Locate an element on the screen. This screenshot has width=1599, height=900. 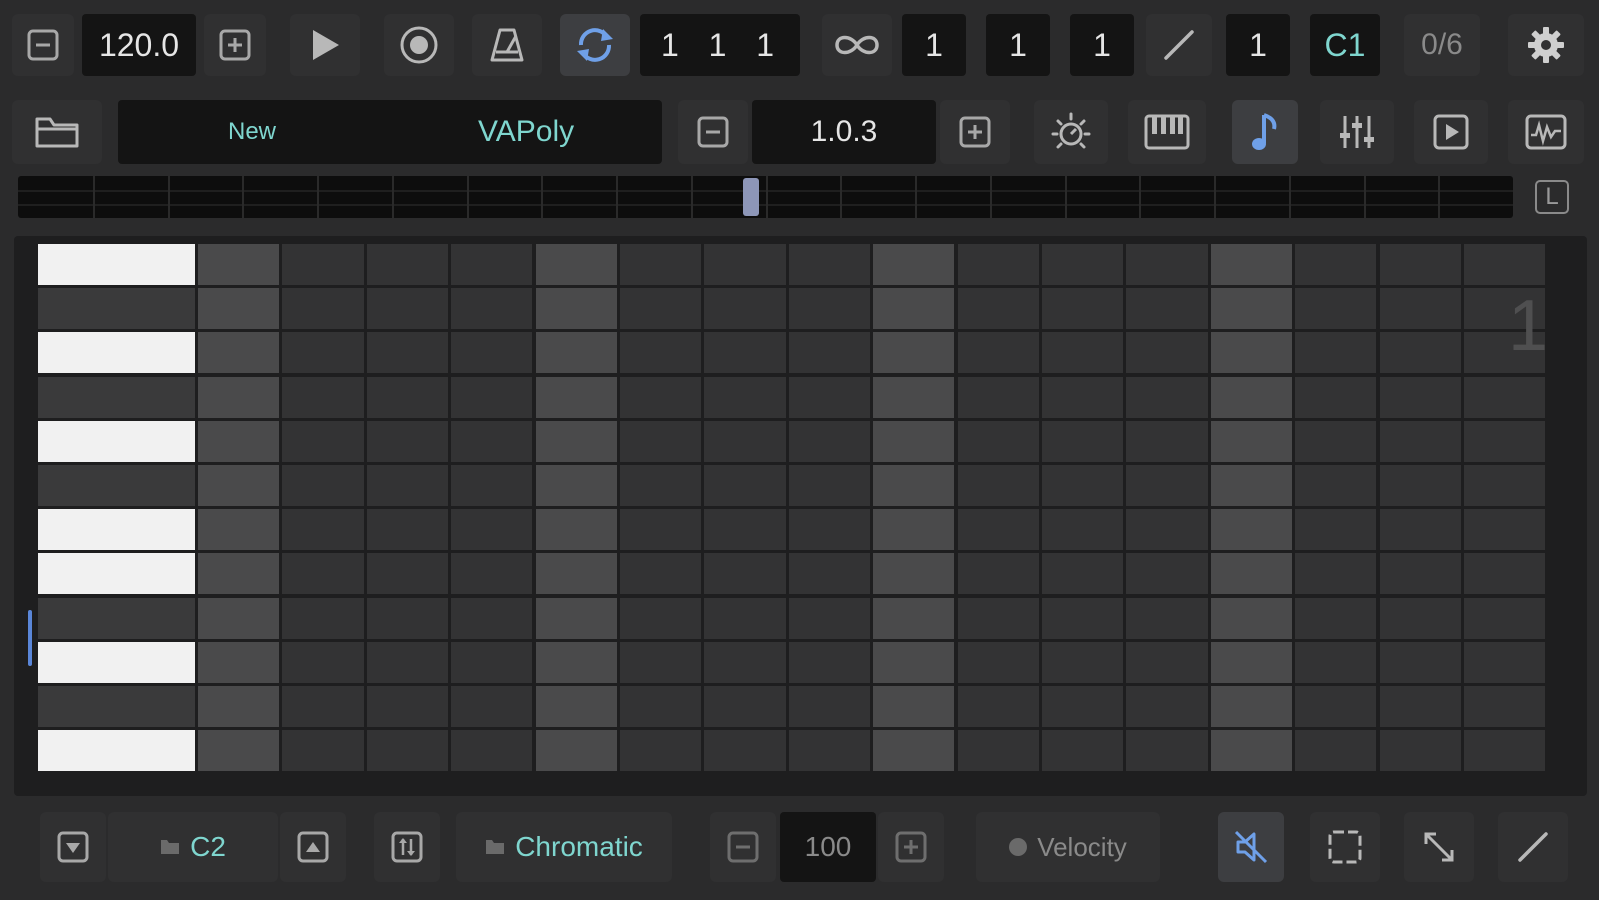
open-folder-button is located at coordinates (57, 132).